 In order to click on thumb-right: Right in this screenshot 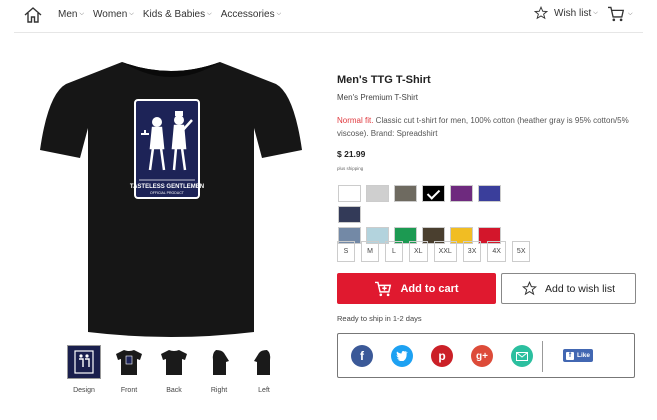, I will do `click(219, 369)`.